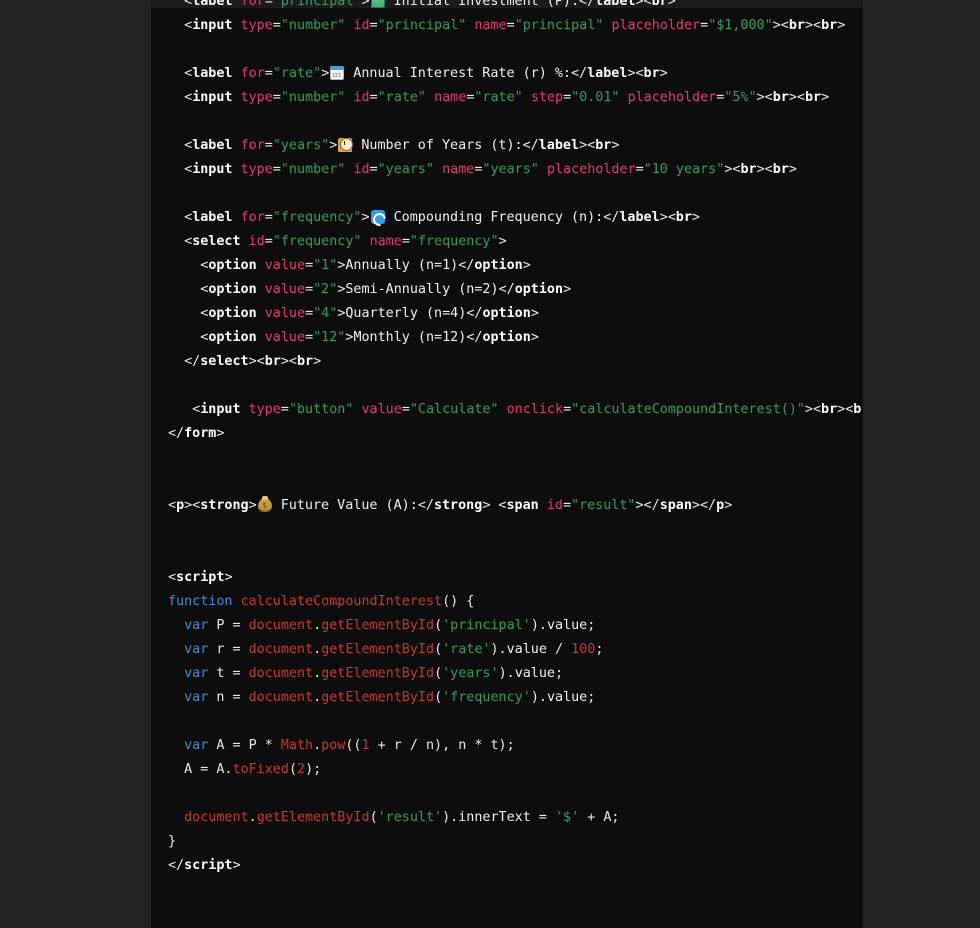 This screenshot has height=928, width=980. I want to click on code-token-op: + r / n), n * t);, so click(442, 745).